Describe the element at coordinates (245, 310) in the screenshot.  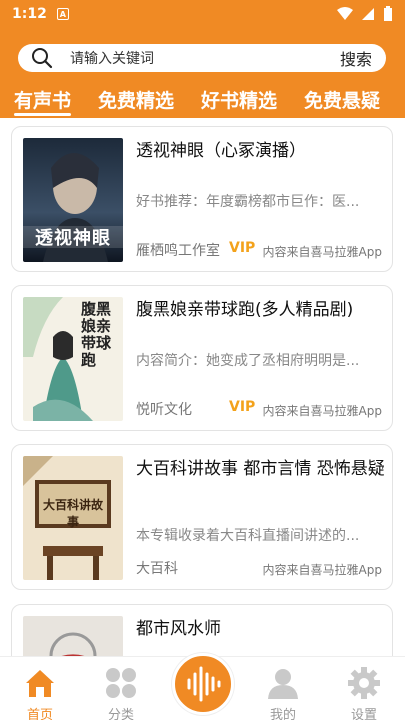
I see `book-title: 腹黑娘亲带球跑(多人精品剧)` at that location.